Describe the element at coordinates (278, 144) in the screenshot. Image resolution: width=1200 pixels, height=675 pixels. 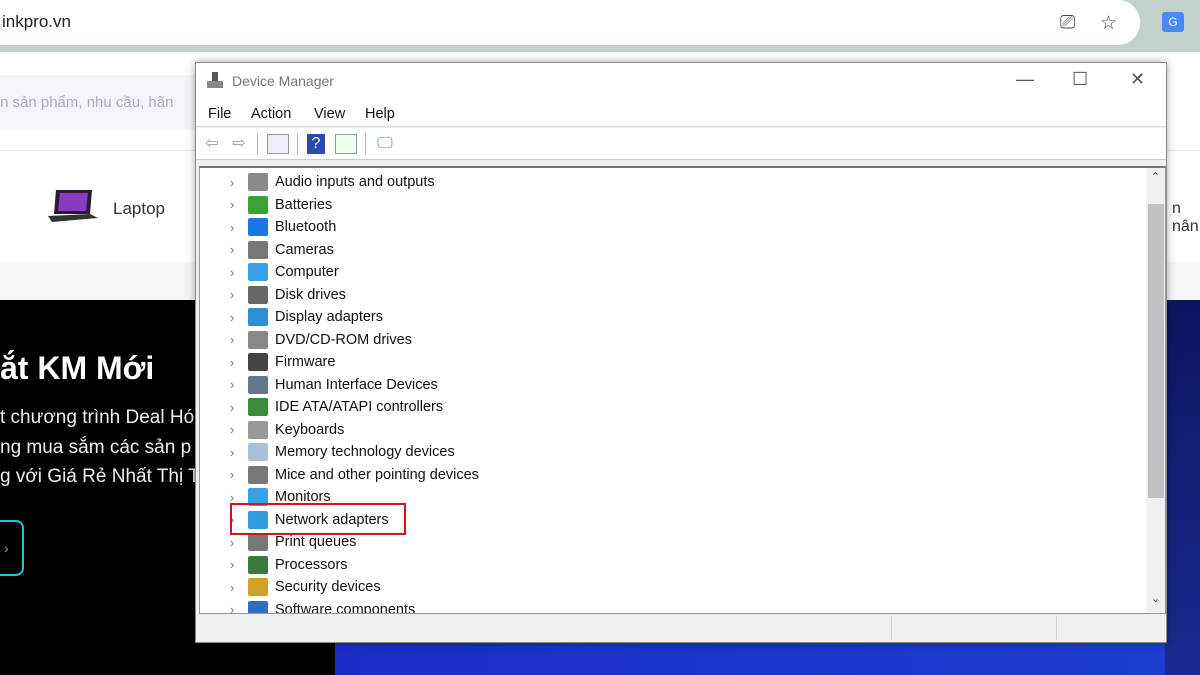
I see `properties-icon` at that location.